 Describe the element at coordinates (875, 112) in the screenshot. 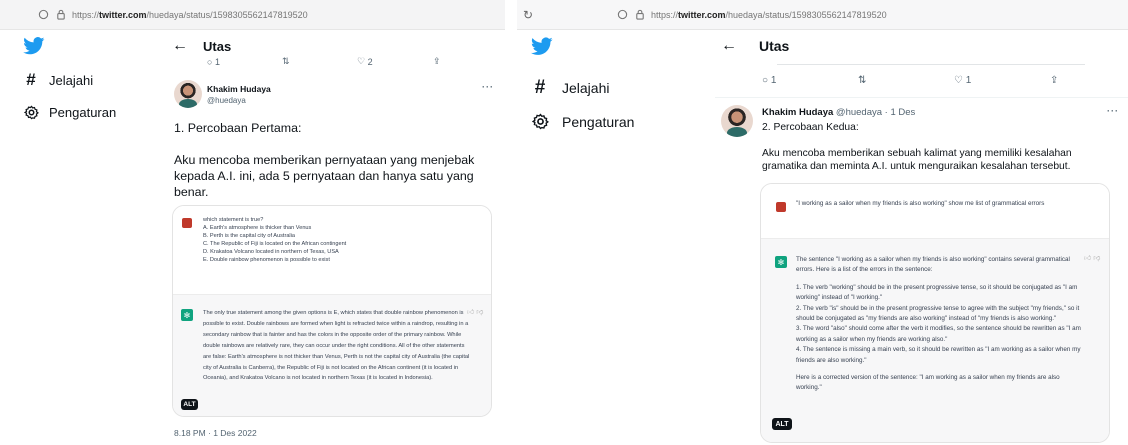

I see `author-handle: @huedaya · 1 Des` at that location.